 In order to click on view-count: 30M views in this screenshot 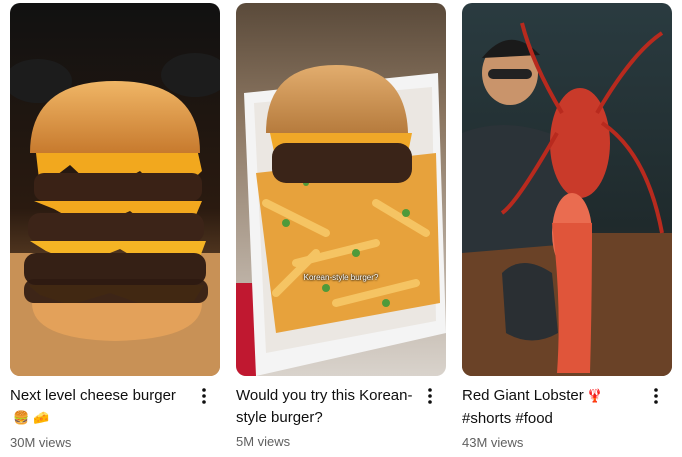, I will do `click(41, 442)`.